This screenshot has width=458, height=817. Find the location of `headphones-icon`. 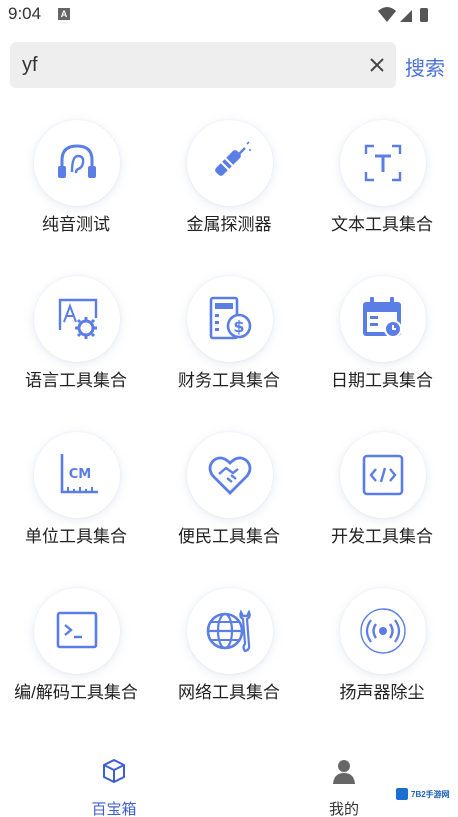

headphones-icon is located at coordinates (77, 161).